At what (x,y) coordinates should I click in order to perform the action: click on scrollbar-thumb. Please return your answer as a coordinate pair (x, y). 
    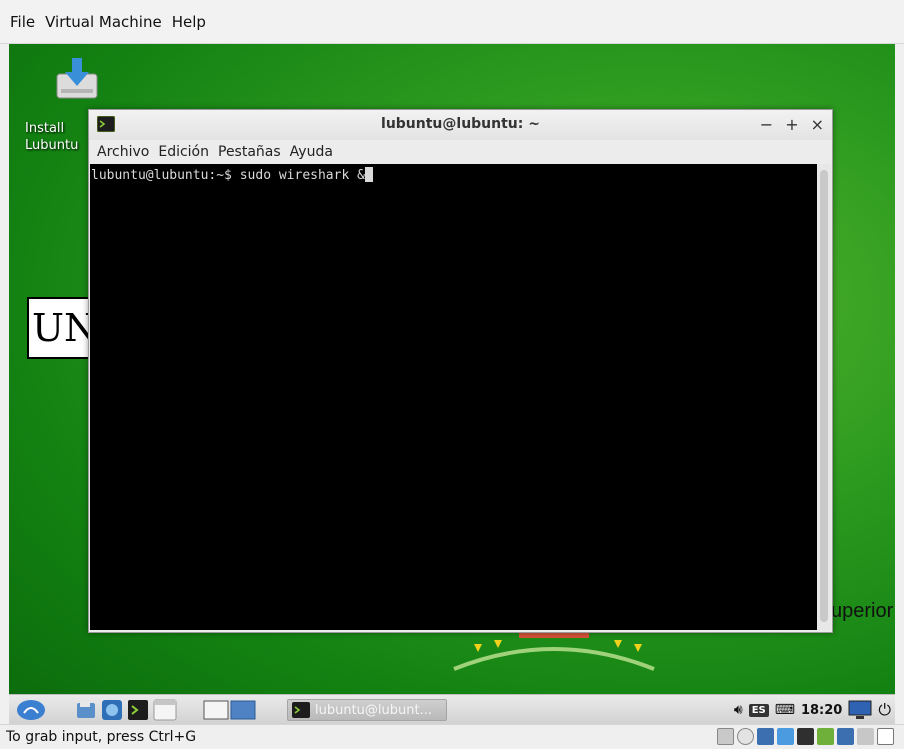
    Looking at the image, I should click on (824, 396).